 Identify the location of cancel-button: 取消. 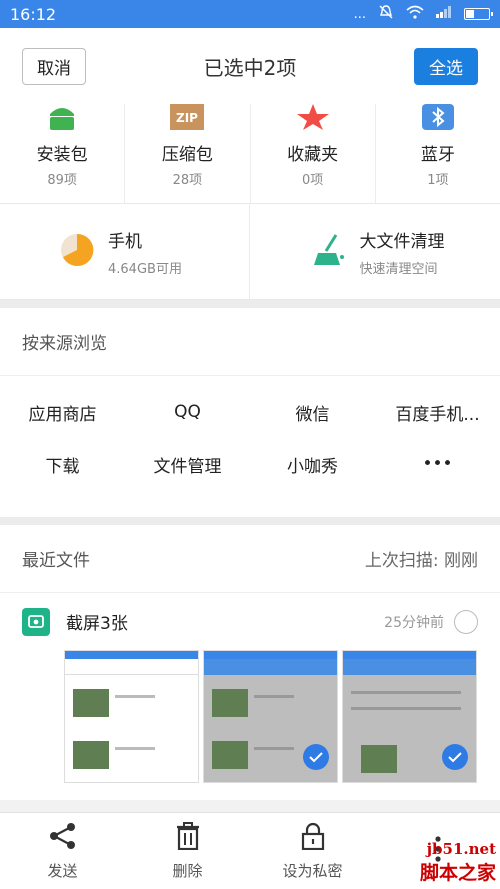
(54, 66).